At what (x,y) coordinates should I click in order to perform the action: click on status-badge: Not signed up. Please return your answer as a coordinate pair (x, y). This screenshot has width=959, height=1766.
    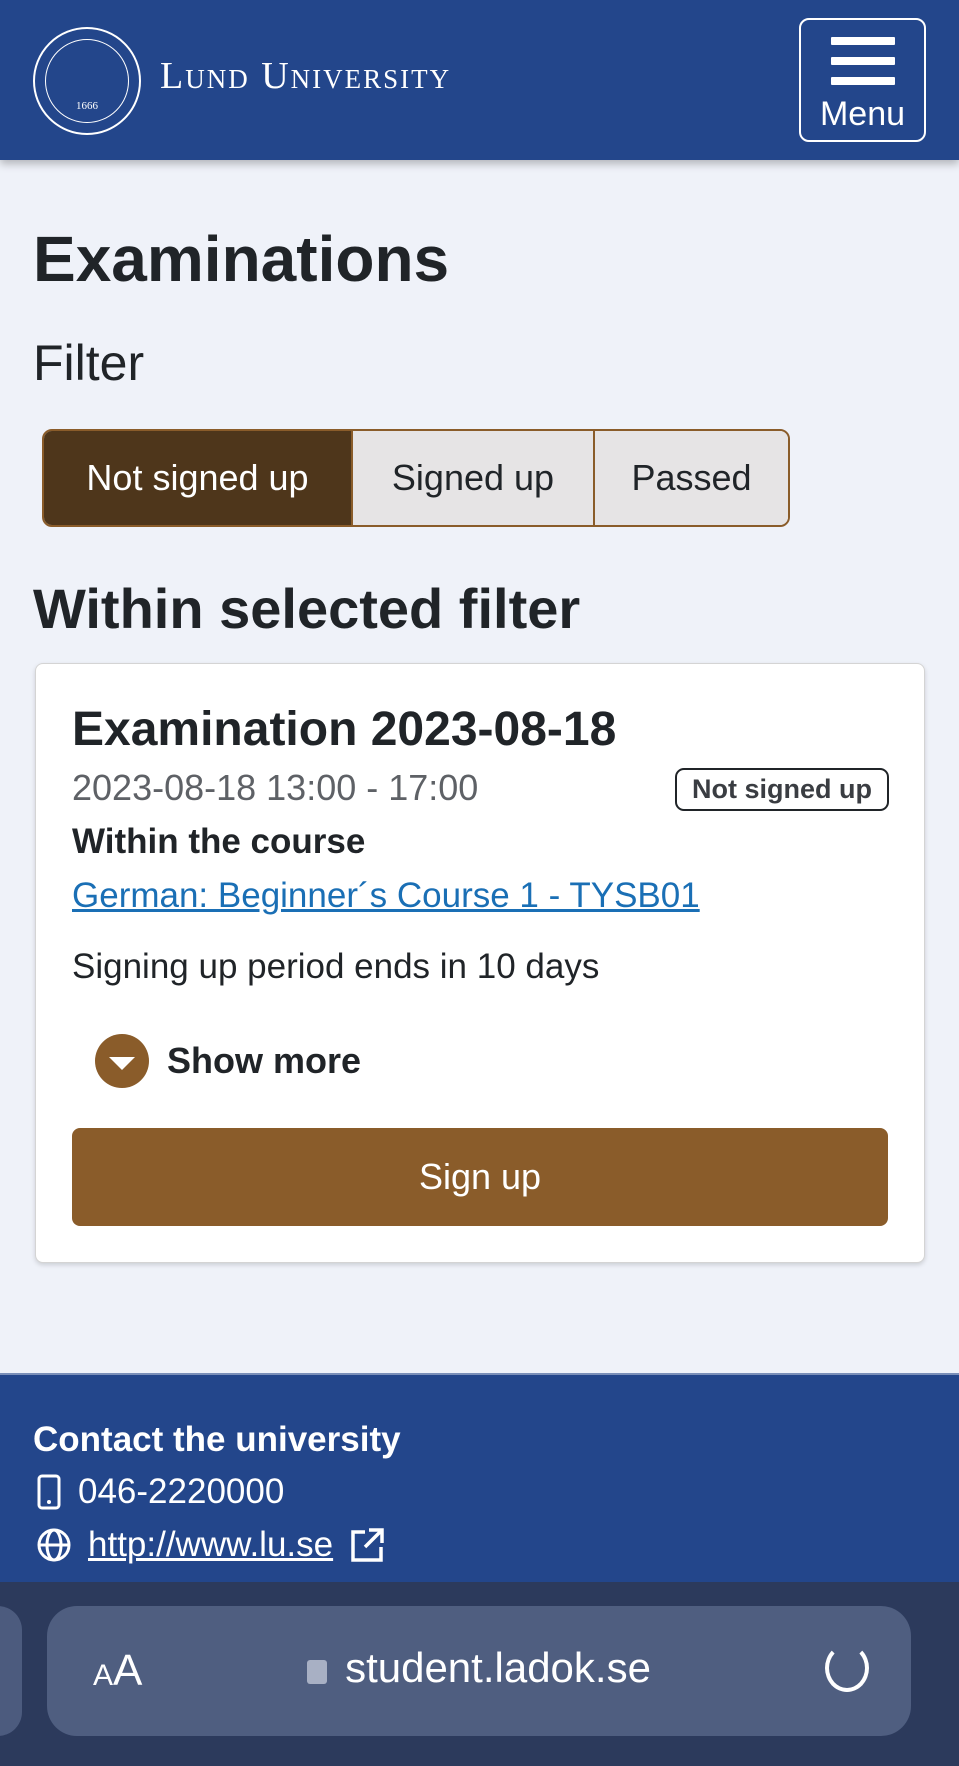
    Looking at the image, I should click on (782, 789).